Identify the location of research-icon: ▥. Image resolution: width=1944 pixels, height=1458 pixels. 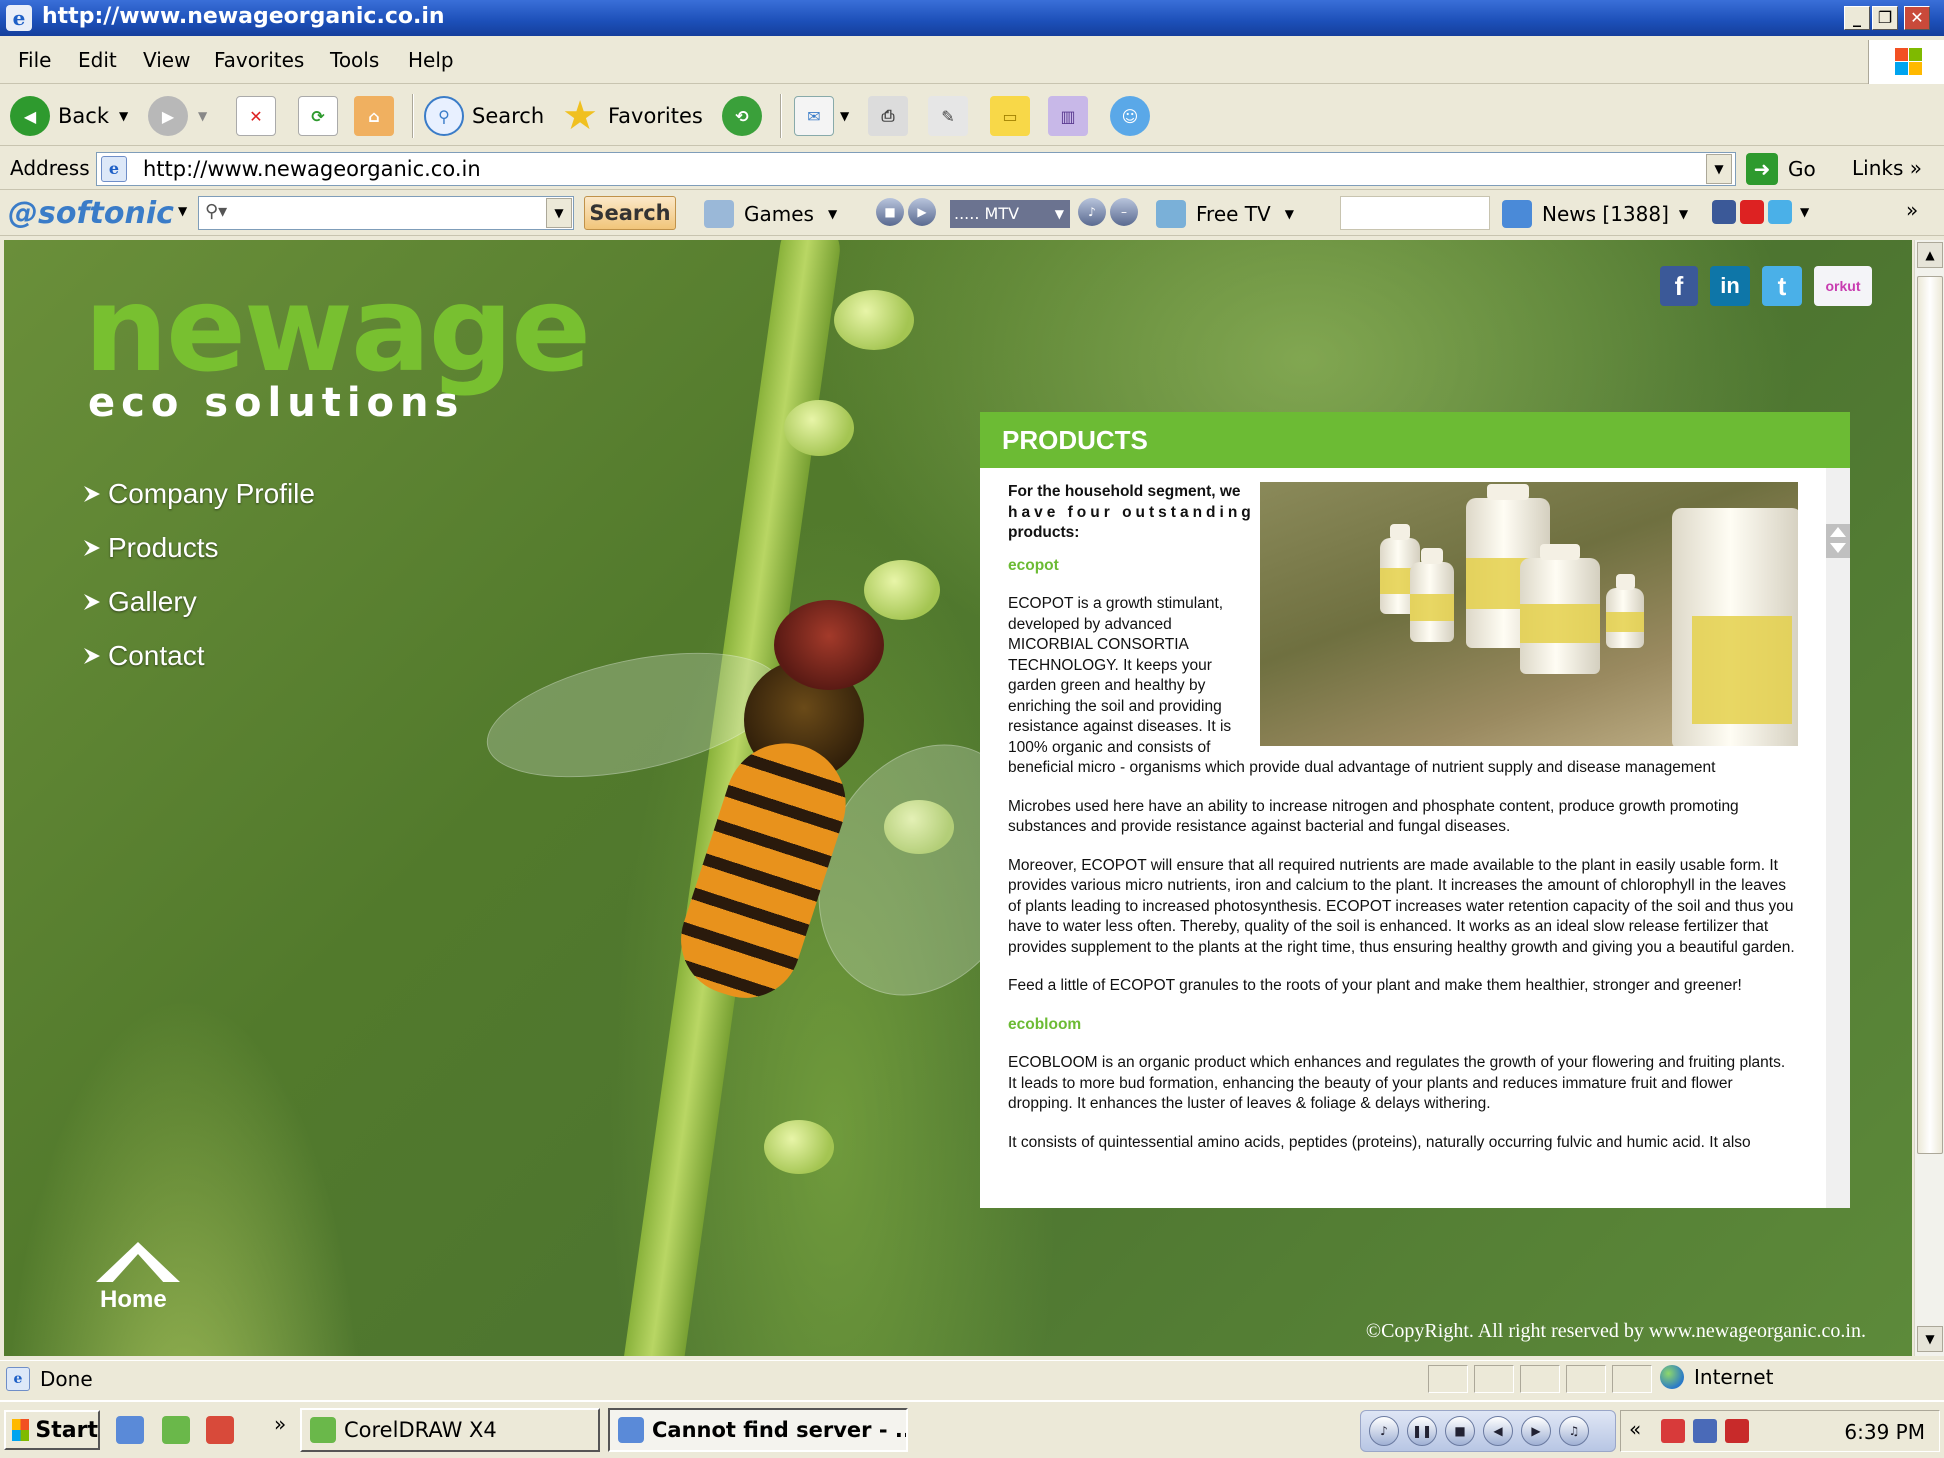
(1068, 116).